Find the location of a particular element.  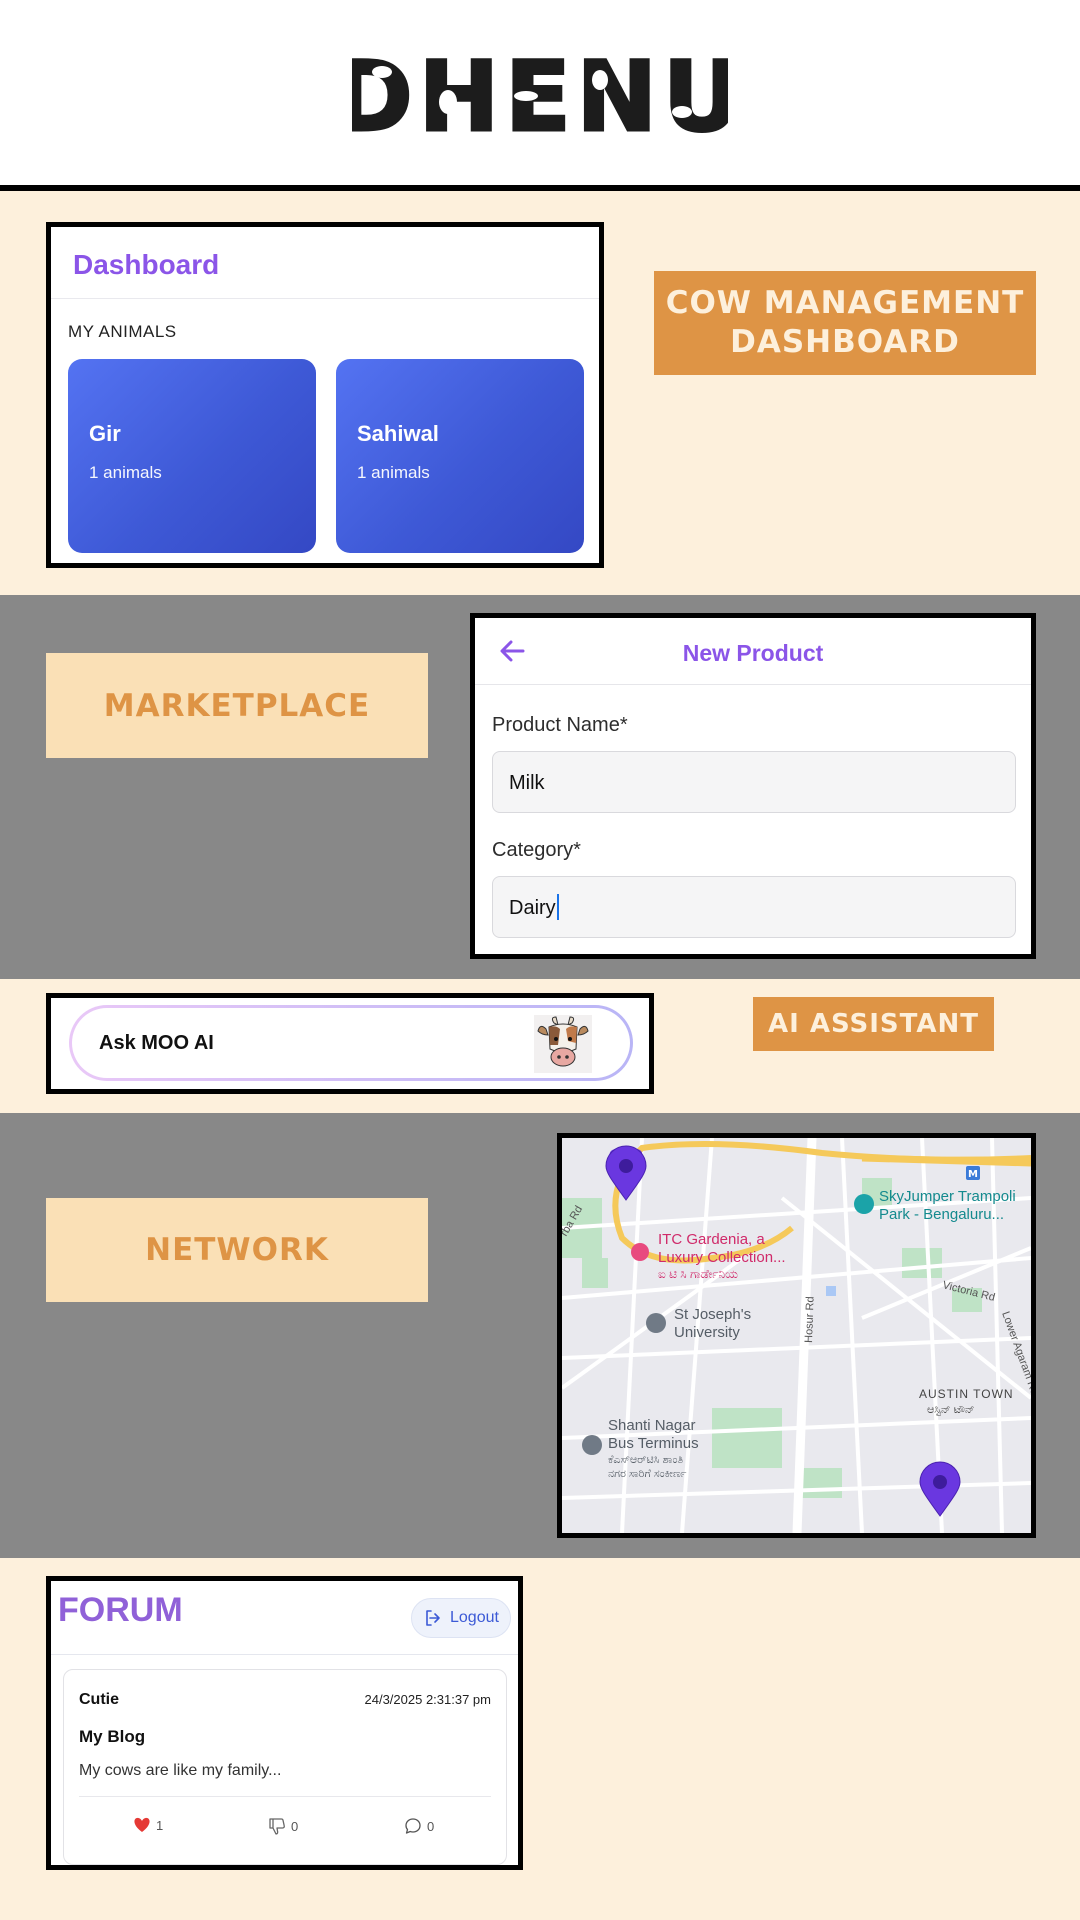

map-label-shanti-nagar: Shanti Nagar is located at coordinates (652, 1425).